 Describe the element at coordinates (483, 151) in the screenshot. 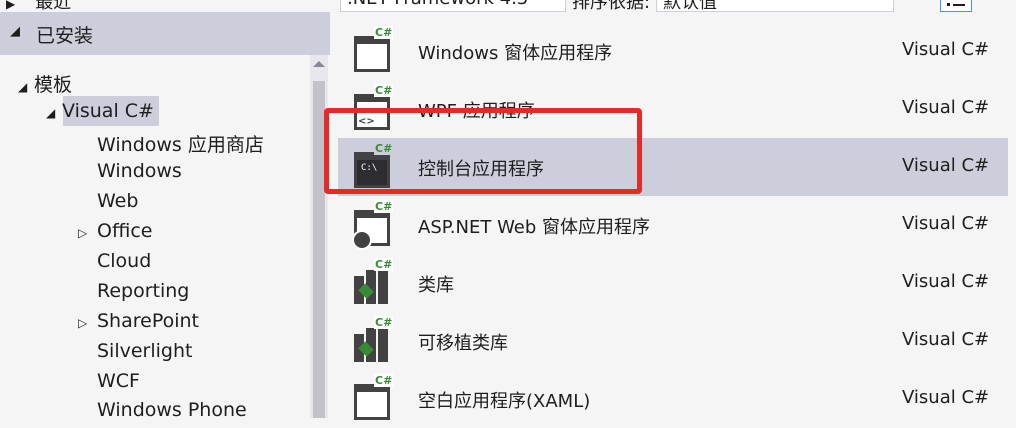

I see `annotation-highlight-box` at that location.